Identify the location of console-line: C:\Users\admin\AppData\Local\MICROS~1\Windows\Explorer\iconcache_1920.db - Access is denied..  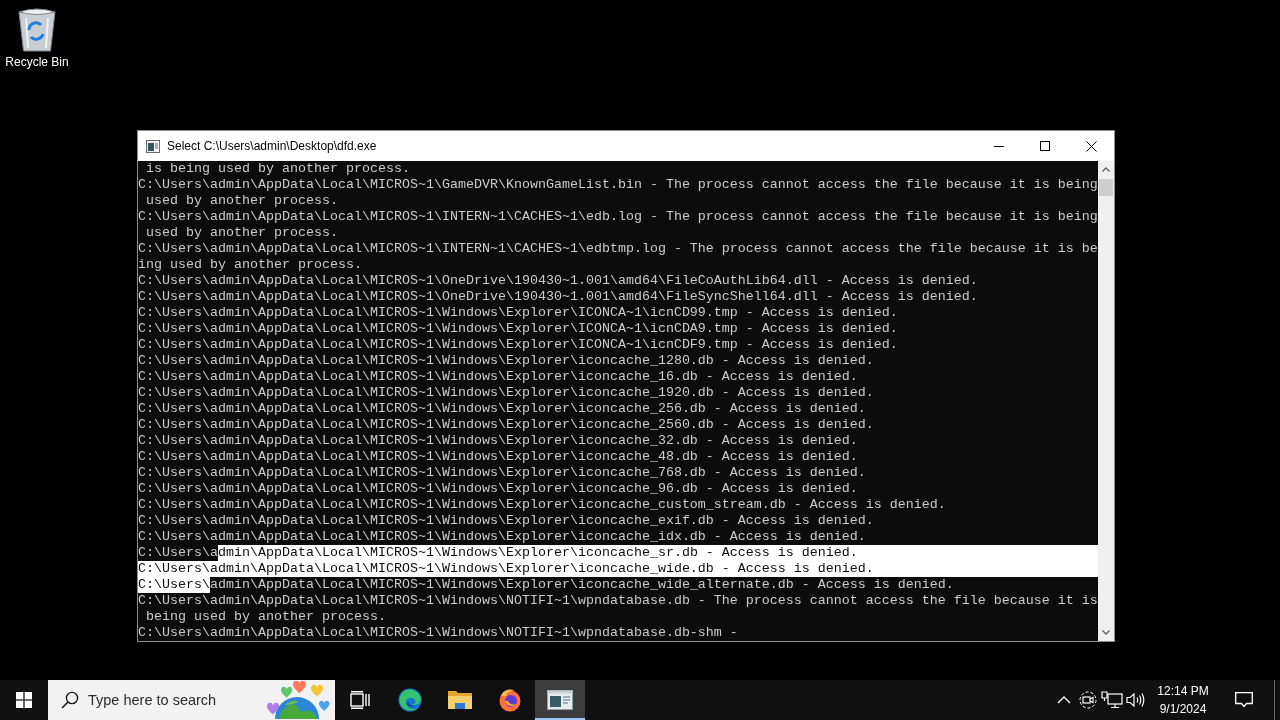
(506, 393).